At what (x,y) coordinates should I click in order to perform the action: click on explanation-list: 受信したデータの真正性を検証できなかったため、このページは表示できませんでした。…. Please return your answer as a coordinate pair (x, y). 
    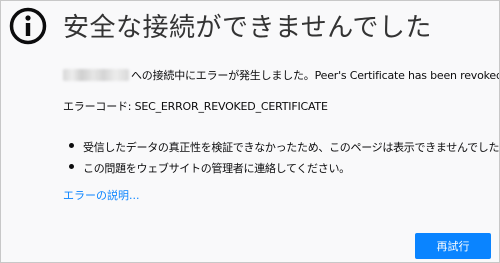
    Looking at the image, I should click on (284, 160).